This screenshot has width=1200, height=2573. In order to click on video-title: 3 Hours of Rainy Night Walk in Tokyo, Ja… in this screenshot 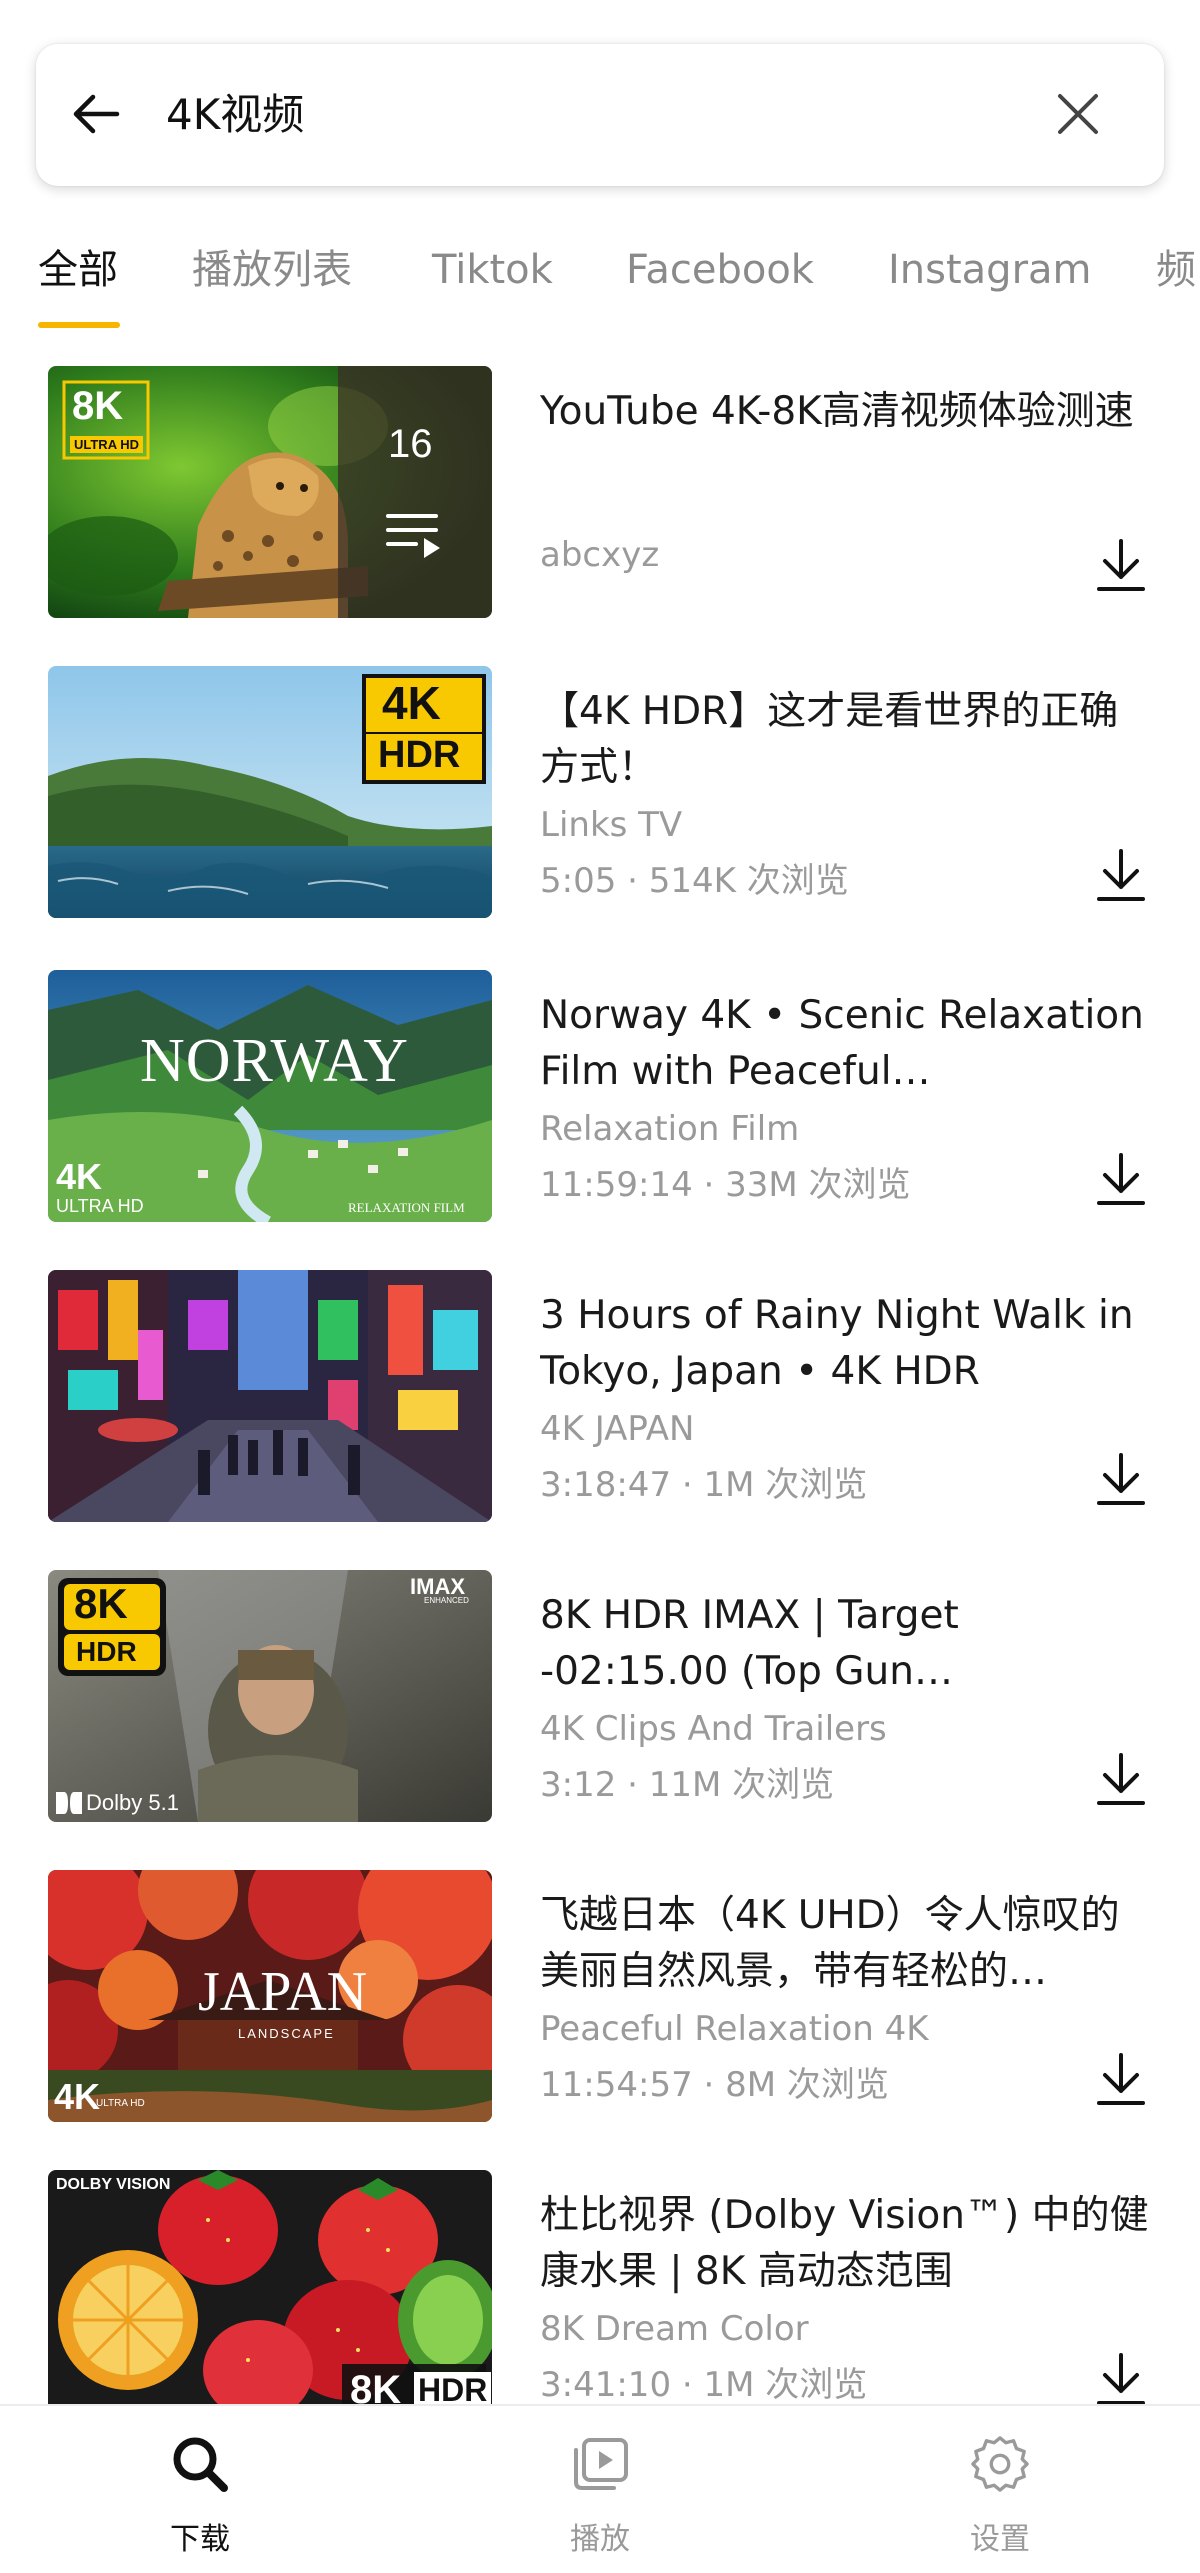, I will do `click(845, 1344)`.